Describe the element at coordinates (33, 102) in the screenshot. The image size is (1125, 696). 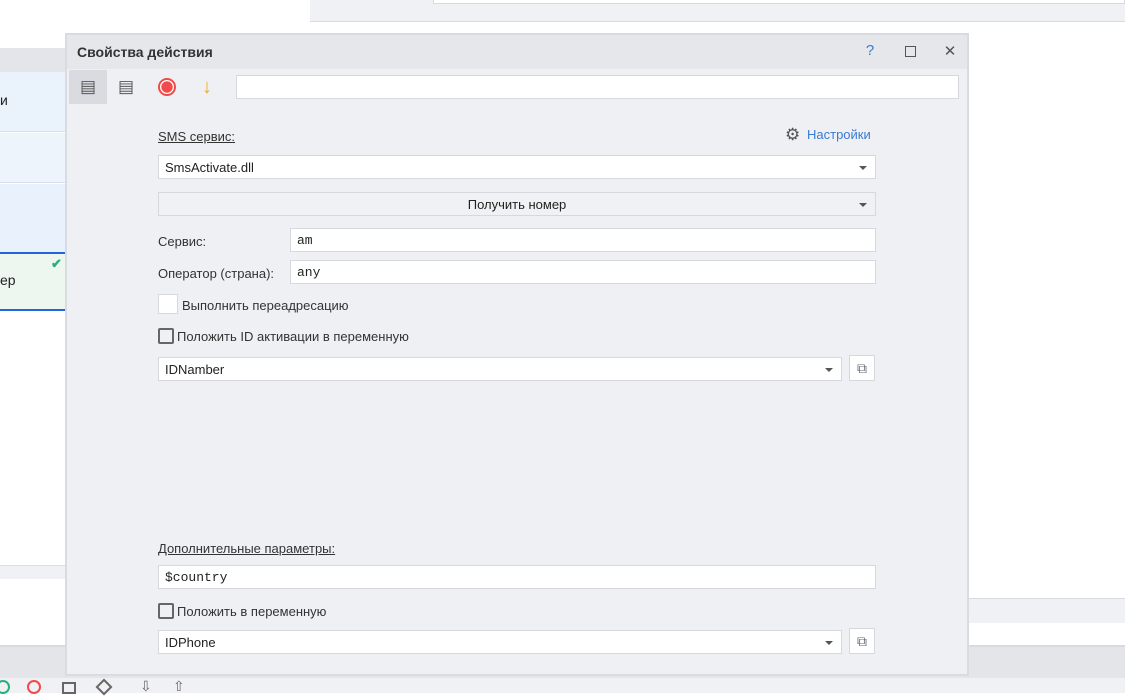
I see `list-item: и` at that location.